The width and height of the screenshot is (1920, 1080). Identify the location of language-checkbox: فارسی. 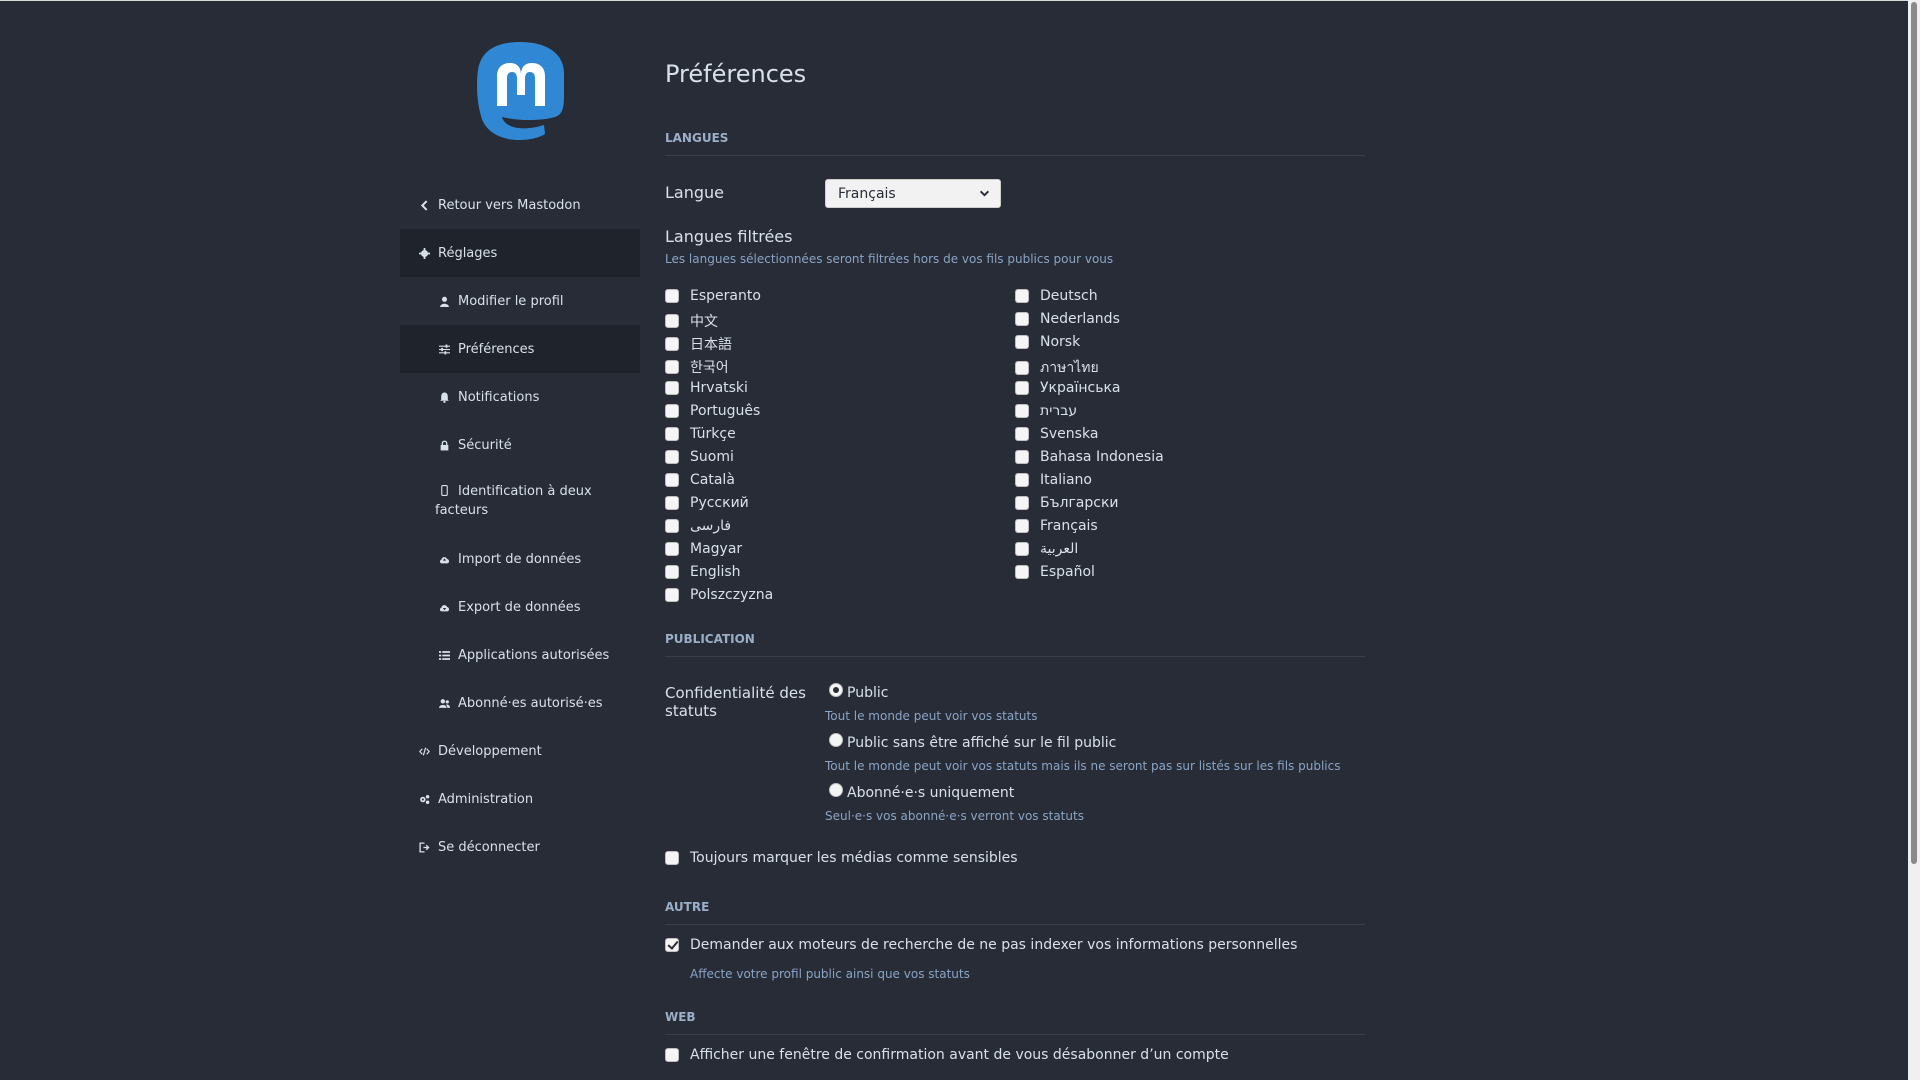
(698, 526).